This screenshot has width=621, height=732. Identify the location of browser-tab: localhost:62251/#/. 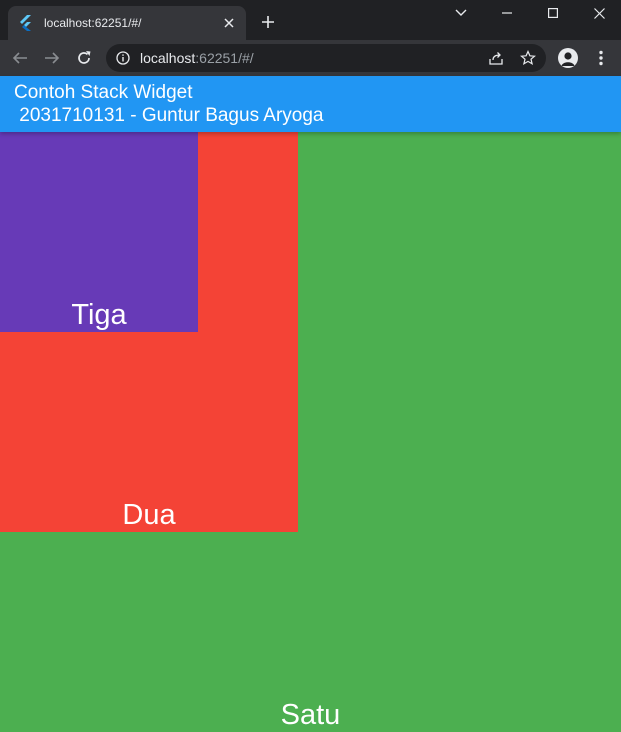
(127, 23).